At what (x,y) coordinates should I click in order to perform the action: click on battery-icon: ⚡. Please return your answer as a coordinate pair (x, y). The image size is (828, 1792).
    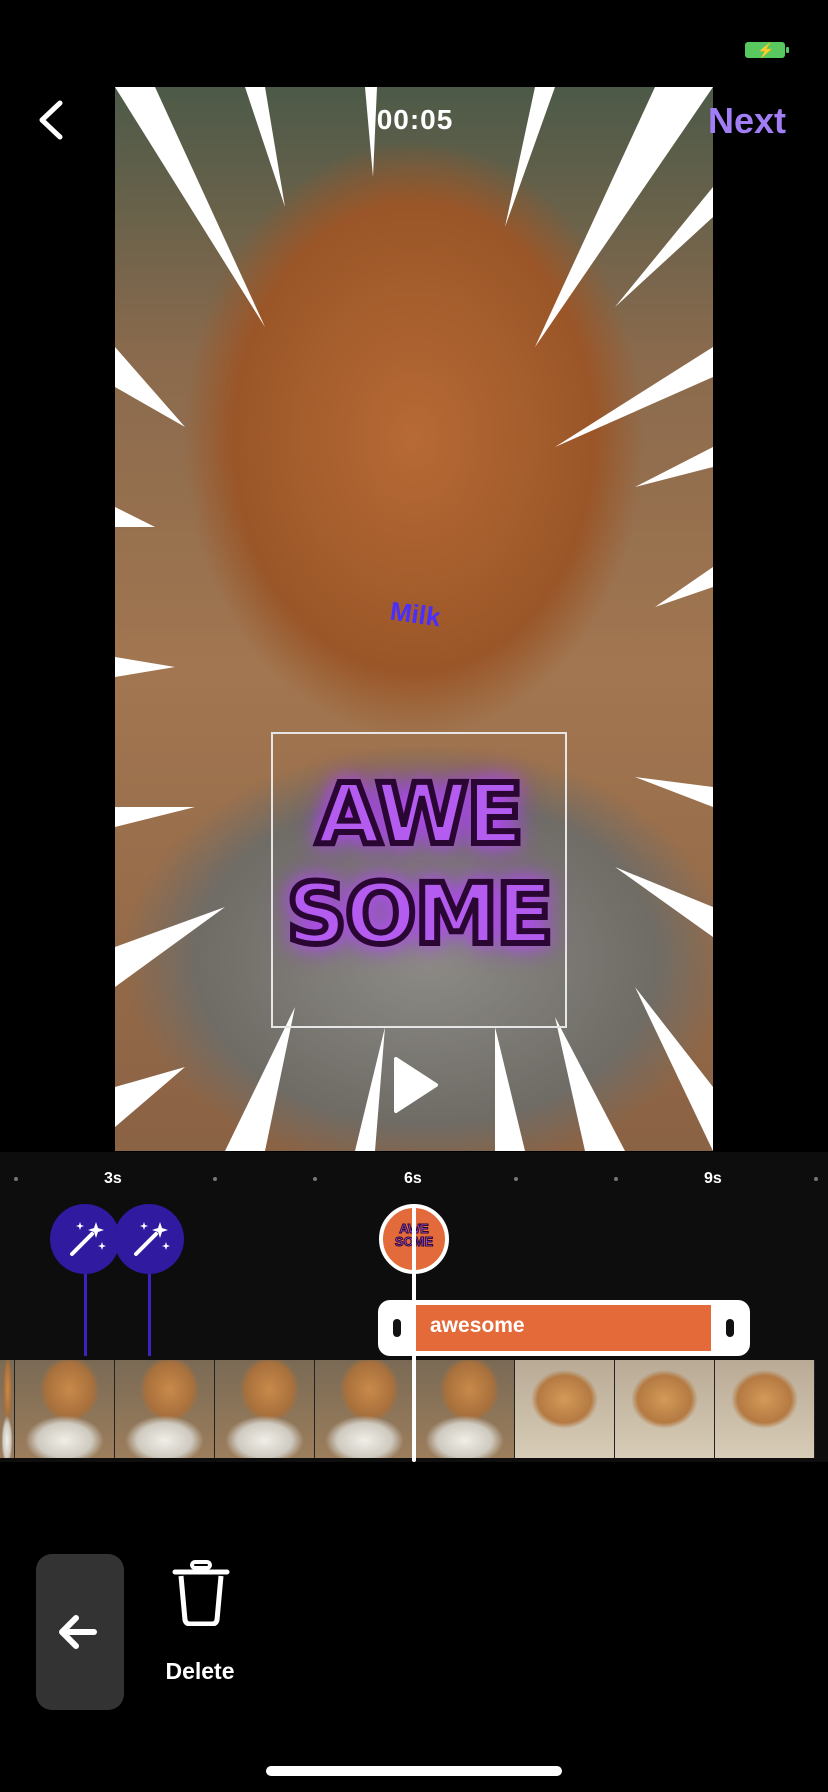
    Looking at the image, I should click on (767, 50).